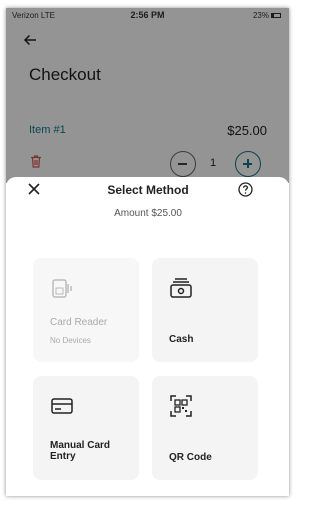 This screenshot has width=320, height=506. What do you see at coordinates (181, 288) in the screenshot?
I see `cash-icon` at bounding box center [181, 288].